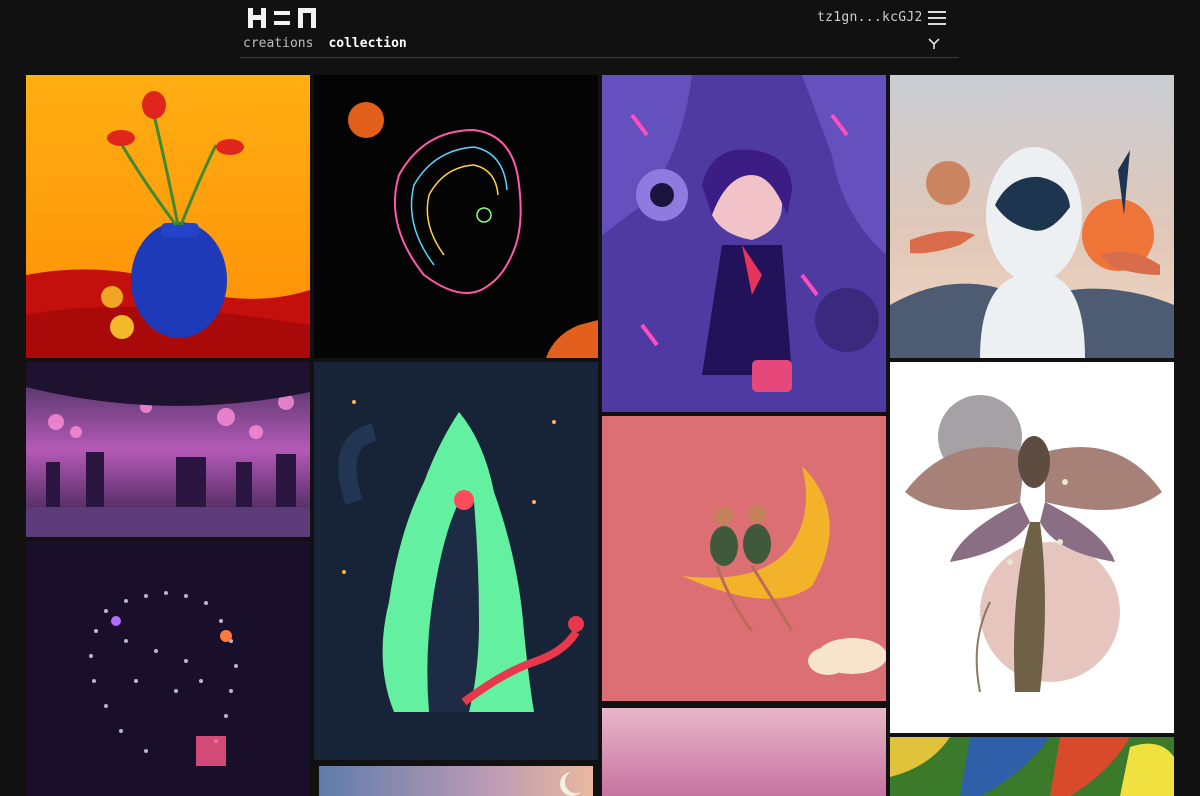 The image size is (1200, 796). What do you see at coordinates (1032, 766) in the screenshot?
I see `artwork-jungle` at bounding box center [1032, 766].